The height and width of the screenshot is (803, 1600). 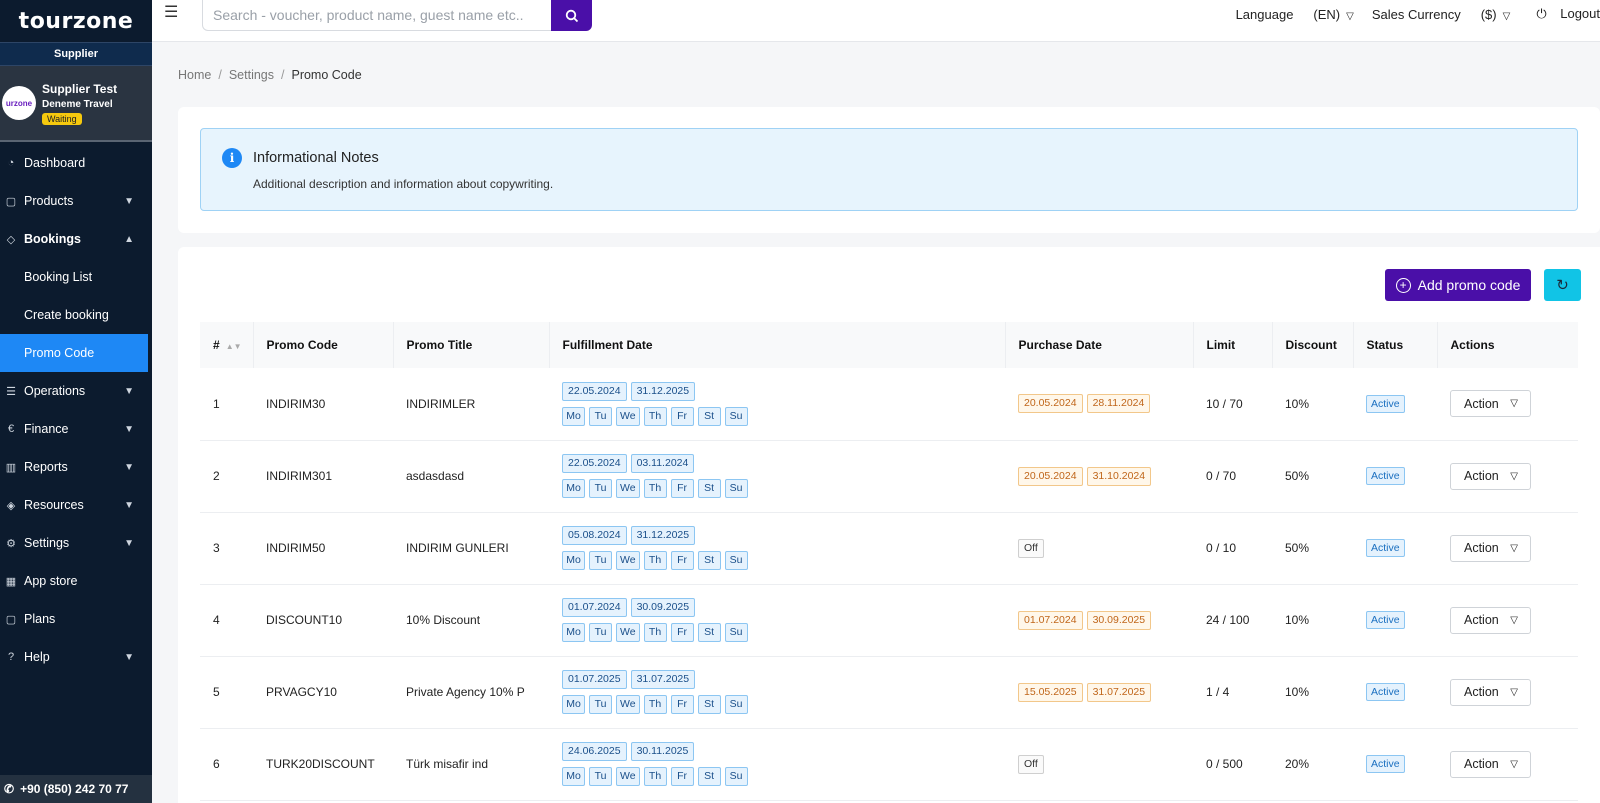 What do you see at coordinates (296, 403) in the screenshot?
I see `promo-code: INDIRIM30` at bounding box center [296, 403].